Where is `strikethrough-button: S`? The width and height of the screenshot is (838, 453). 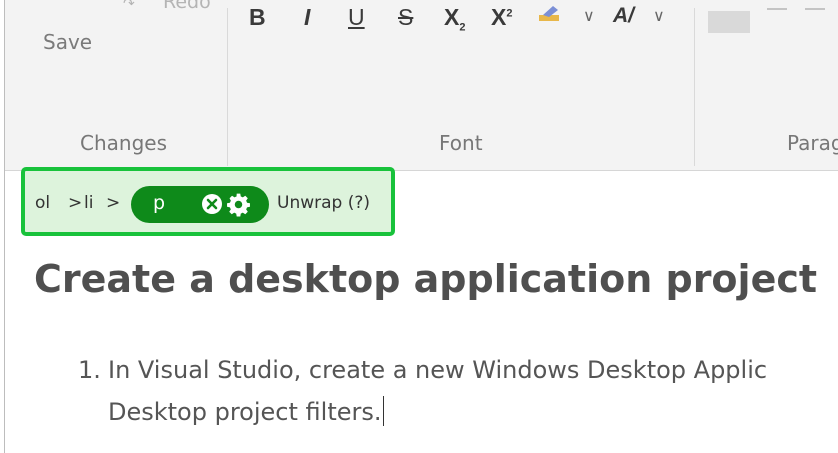 strikethrough-button: S is located at coordinates (405, 17).